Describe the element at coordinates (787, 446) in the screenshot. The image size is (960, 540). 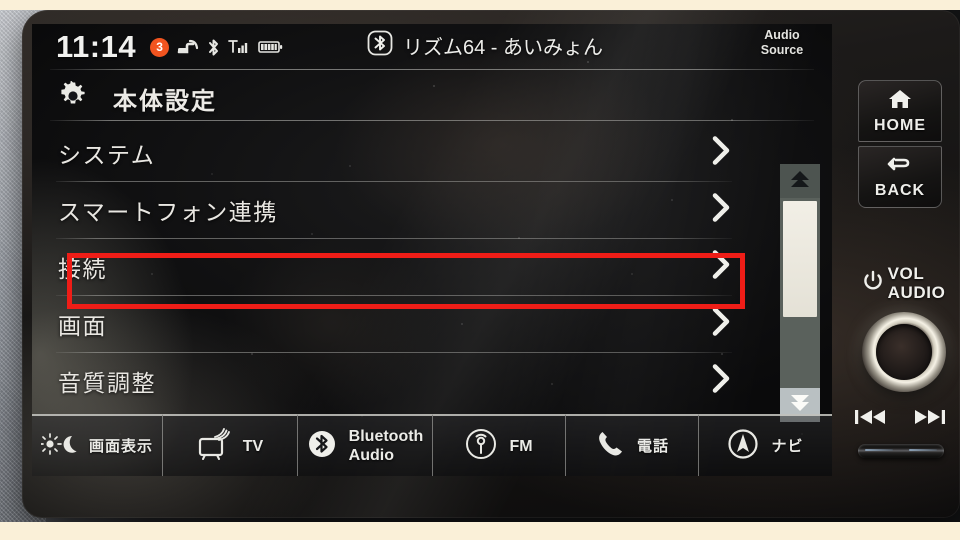
I see `source-button-label: ナビ` at that location.